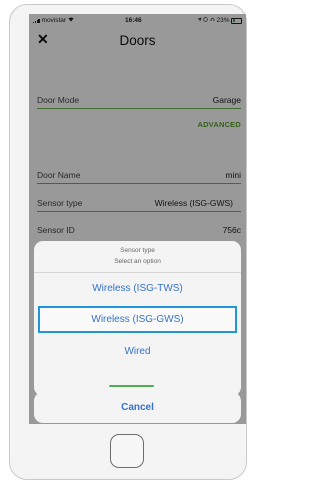 This screenshot has height=486, width=320. Describe the element at coordinates (131, 386) in the screenshot. I see `green-indicator` at that location.